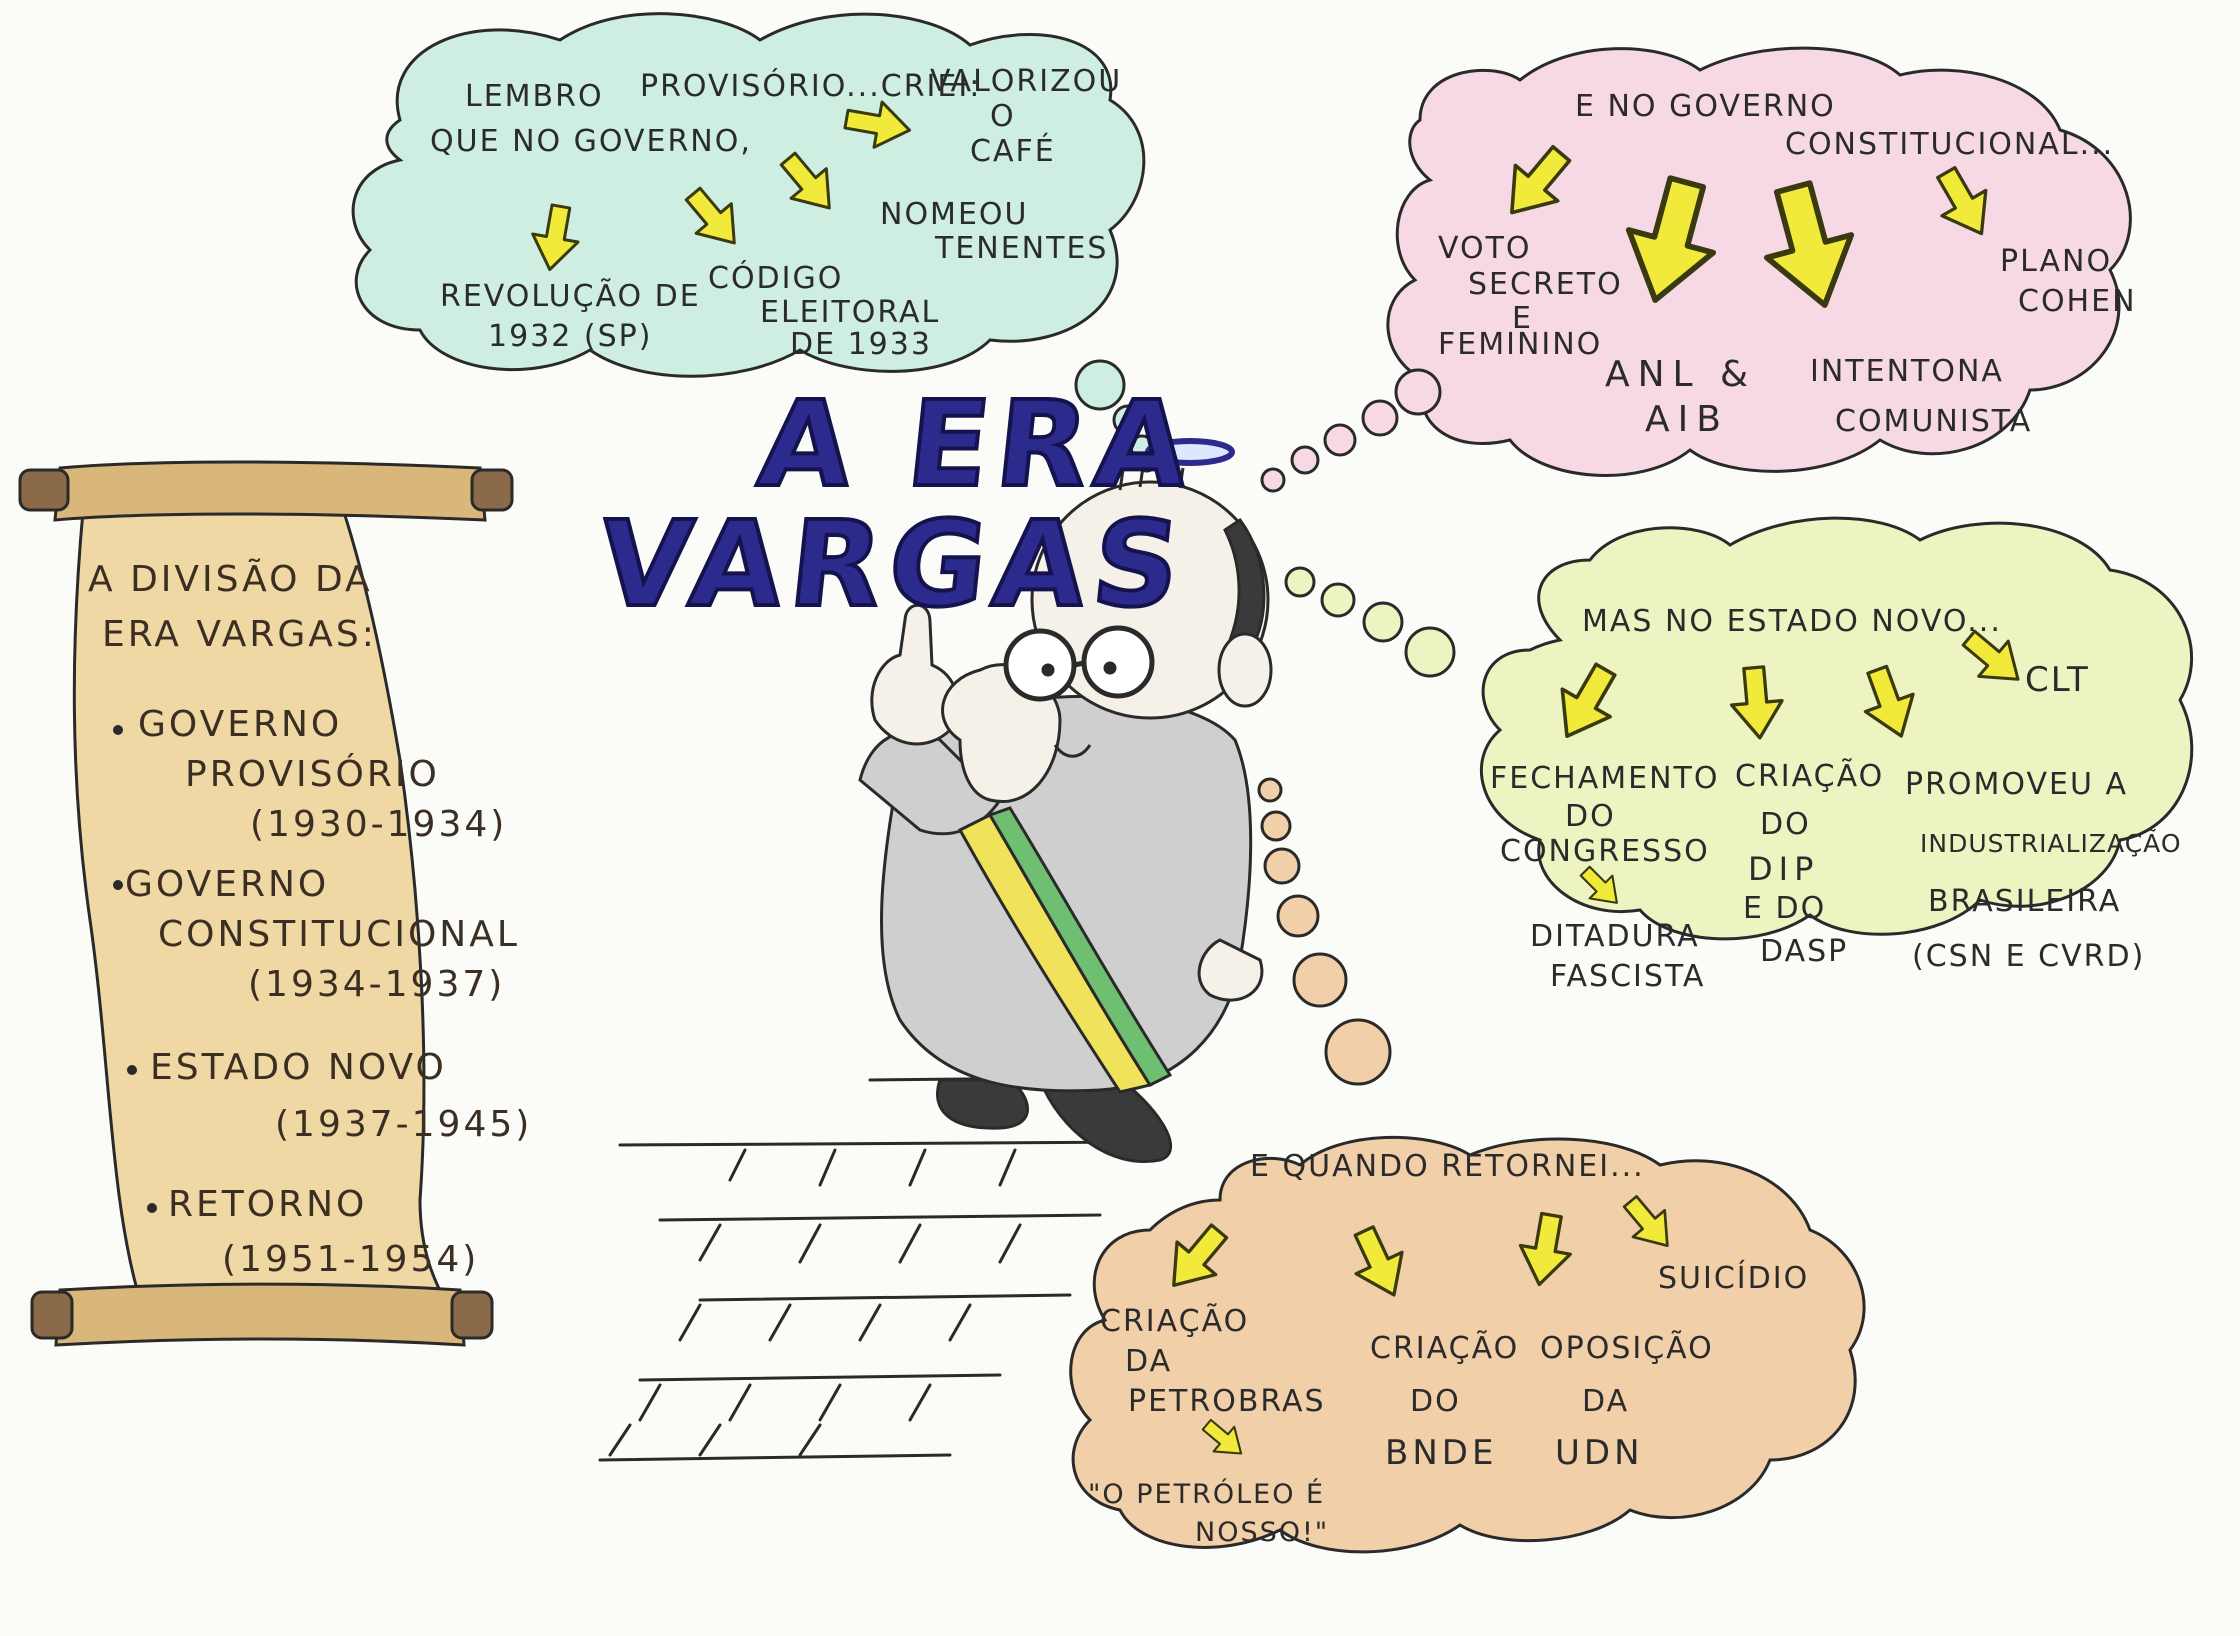 The width and height of the screenshot is (2240, 1636). Describe the element at coordinates (1441, 1453) in the screenshot. I see `bnde-line-3: BNDE` at that location.